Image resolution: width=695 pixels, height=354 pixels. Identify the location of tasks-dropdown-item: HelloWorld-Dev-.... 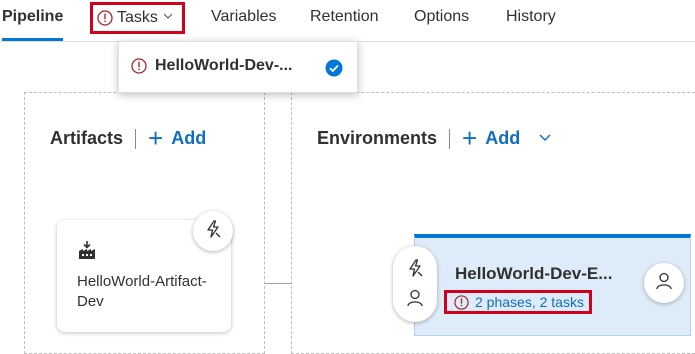
(212, 66).